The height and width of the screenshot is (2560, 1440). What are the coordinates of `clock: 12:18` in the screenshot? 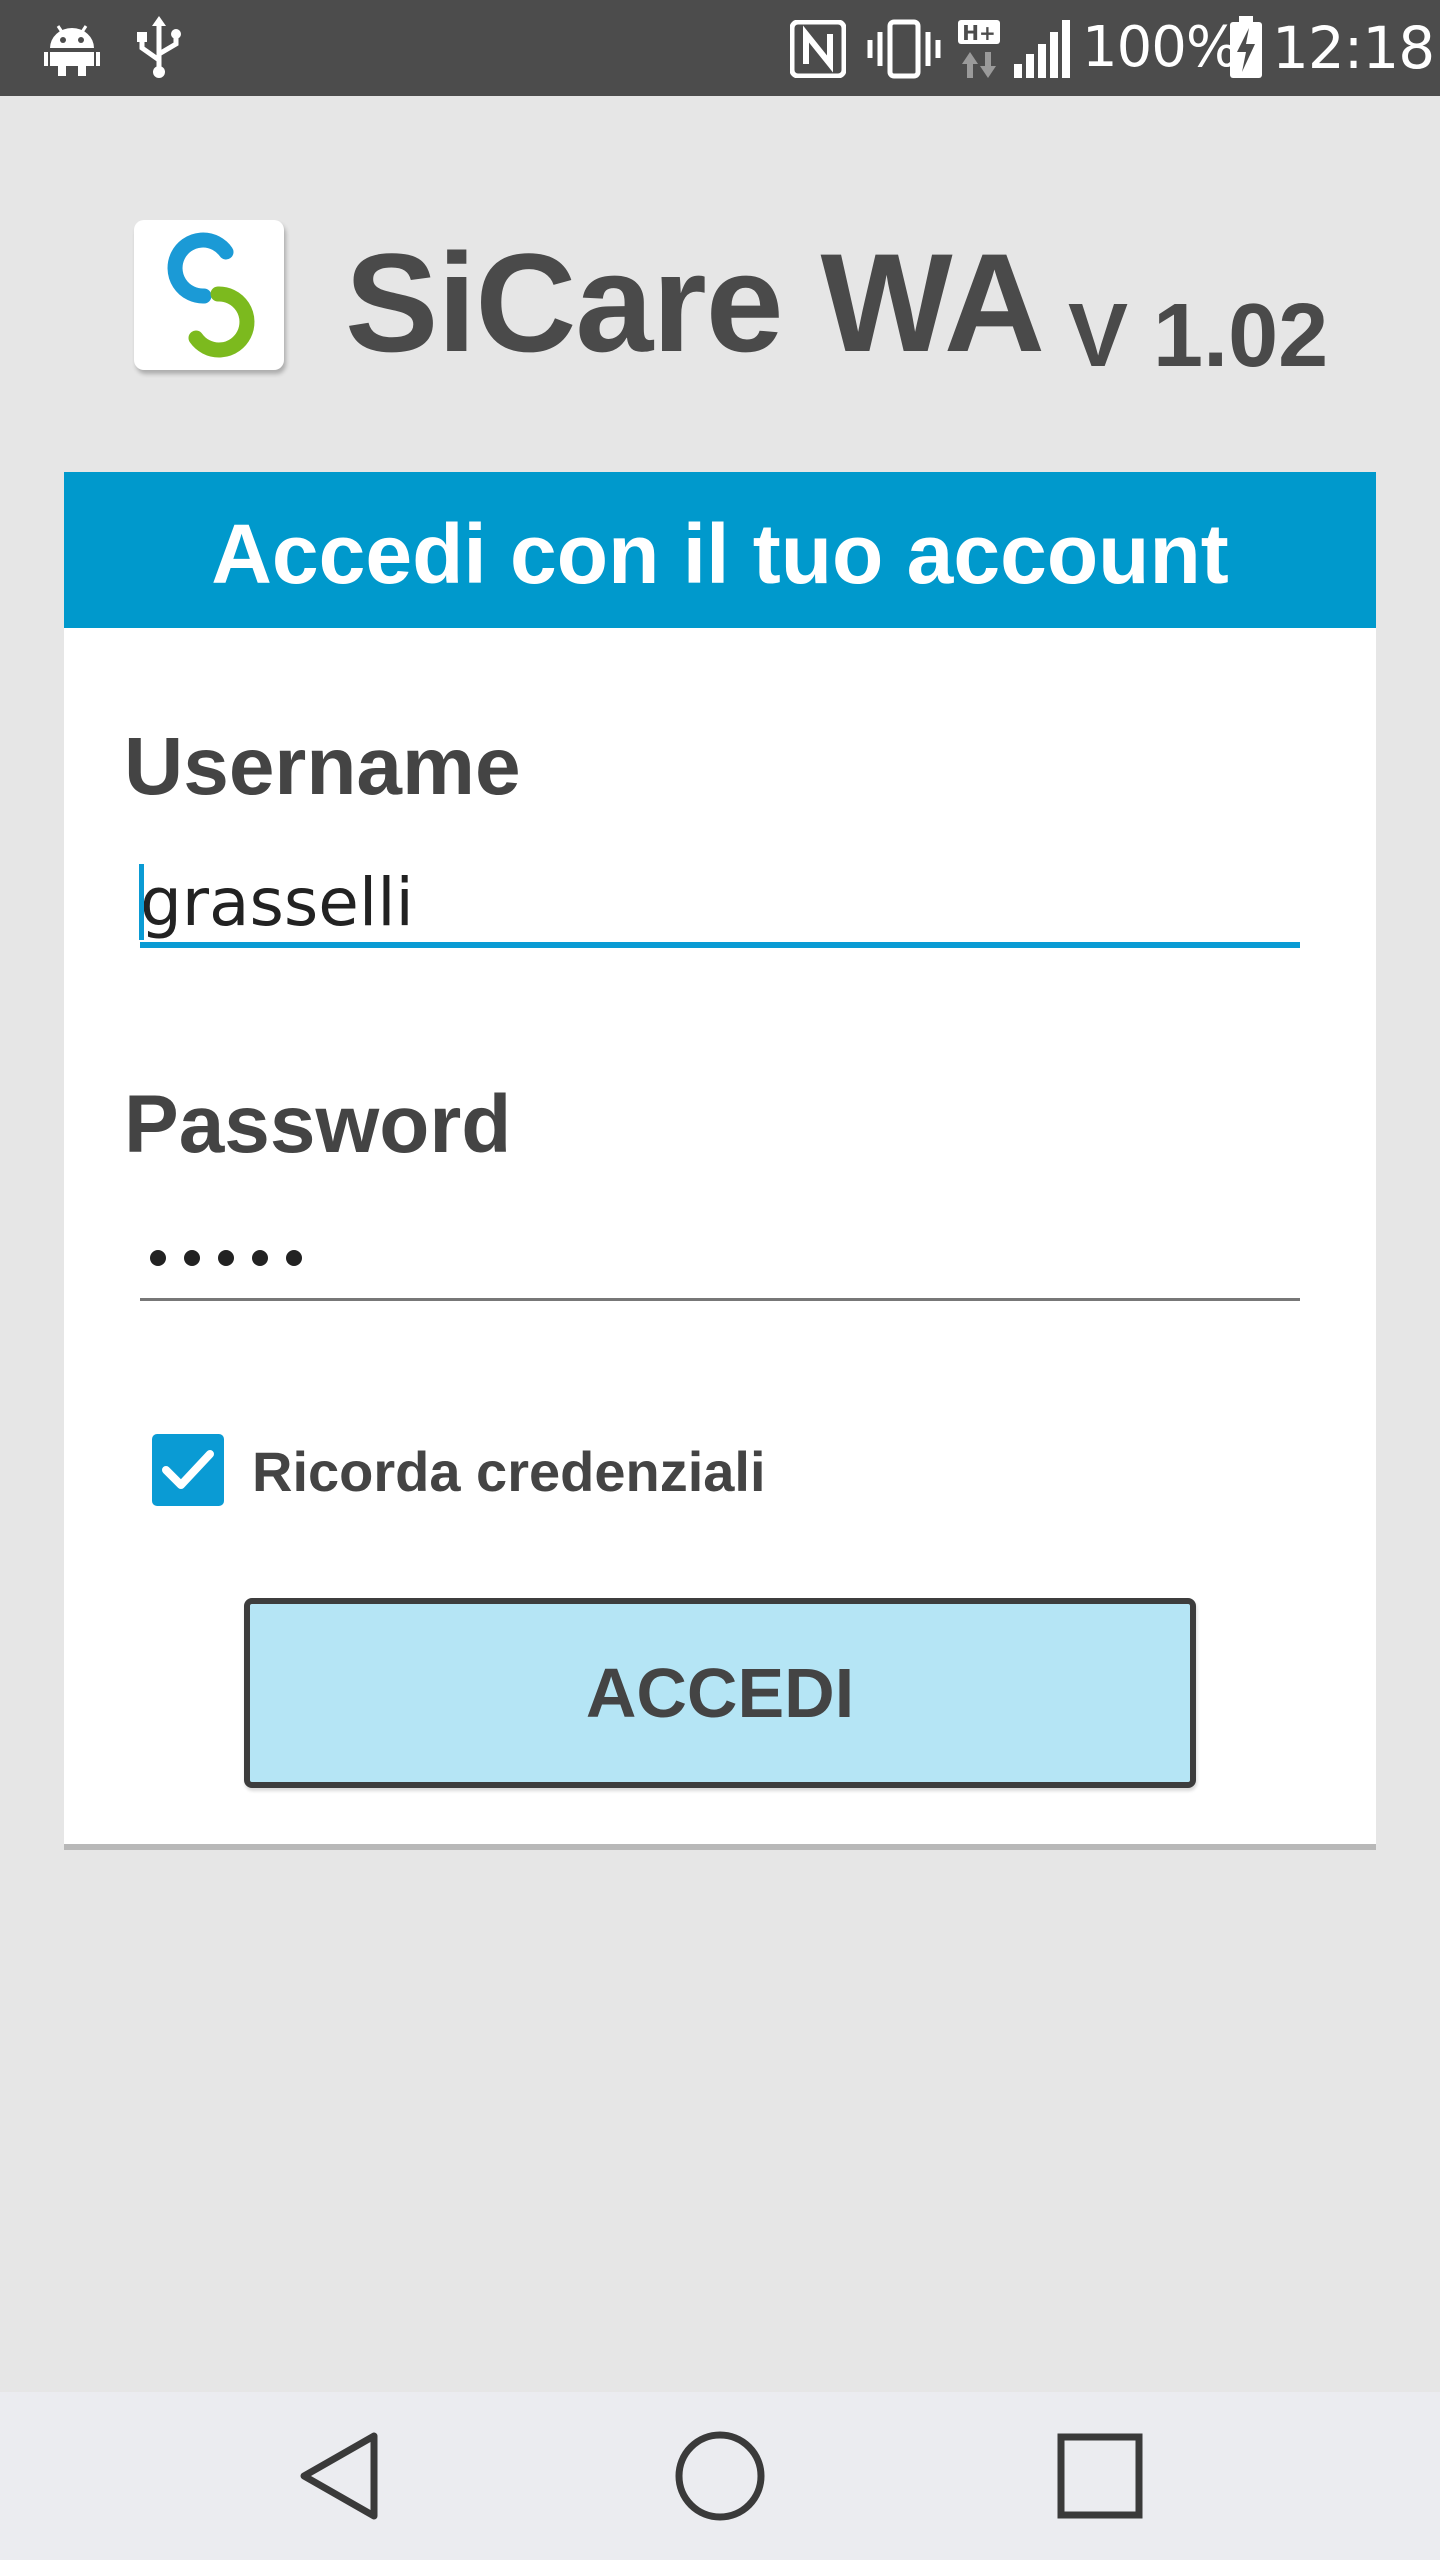 It's located at (1353, 48).